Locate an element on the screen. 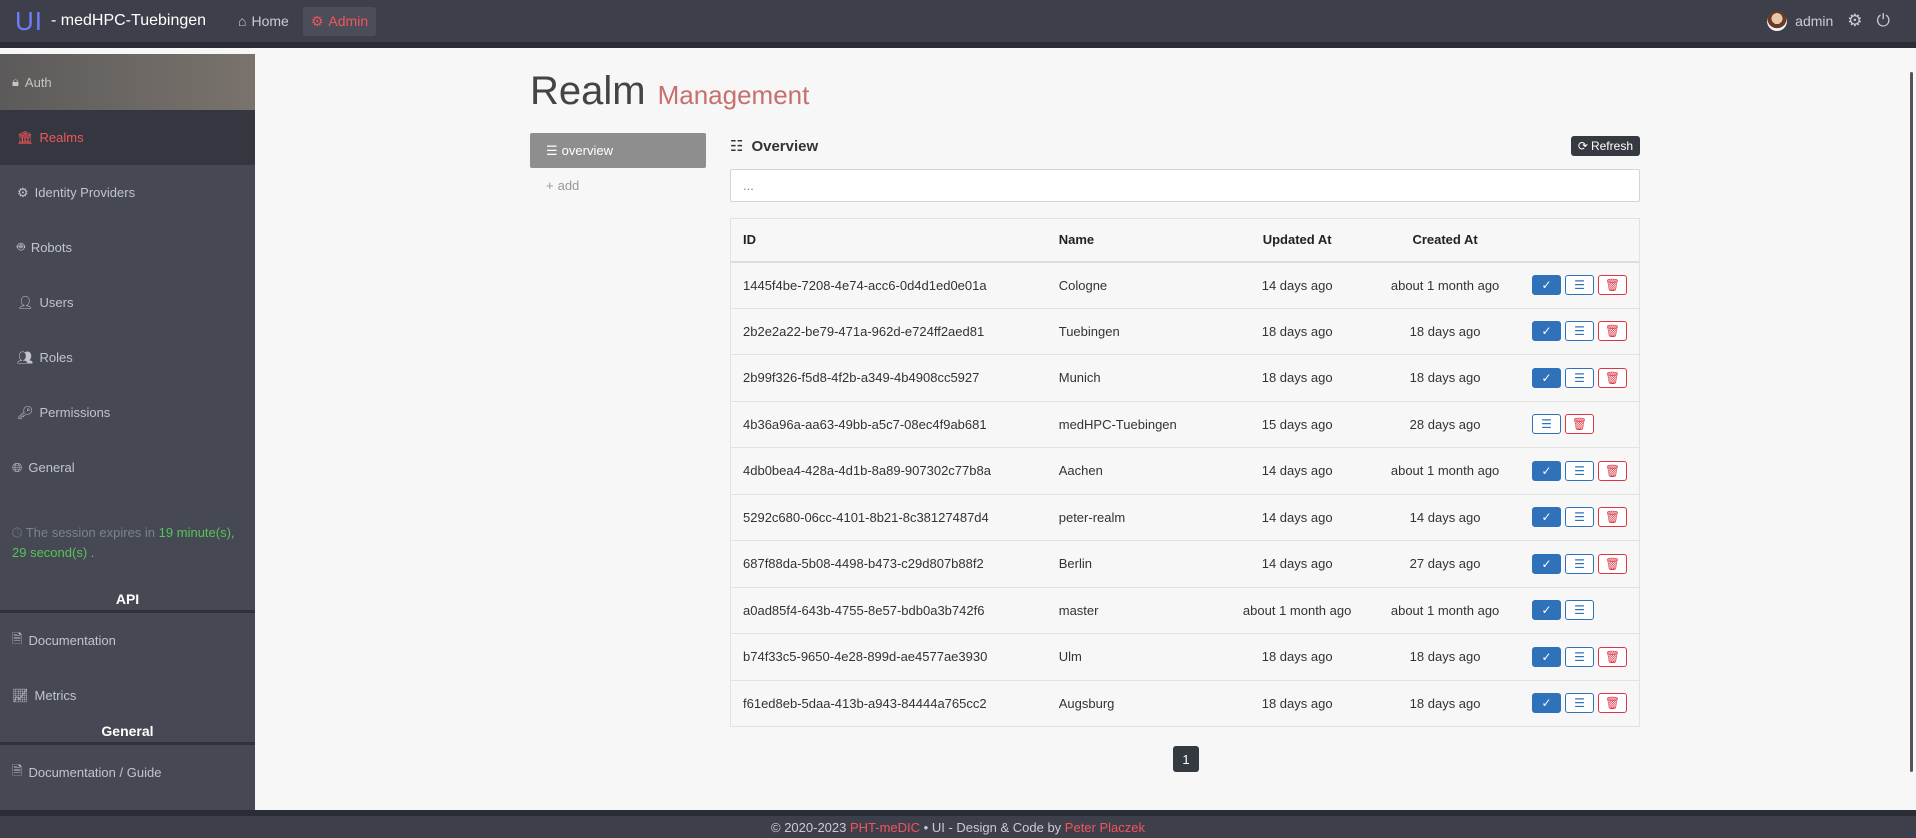 This screenshot has width=1916, height=838. sidebar-item-documentation: 🗎︎ Documentation is located at coordinates (127, 640).